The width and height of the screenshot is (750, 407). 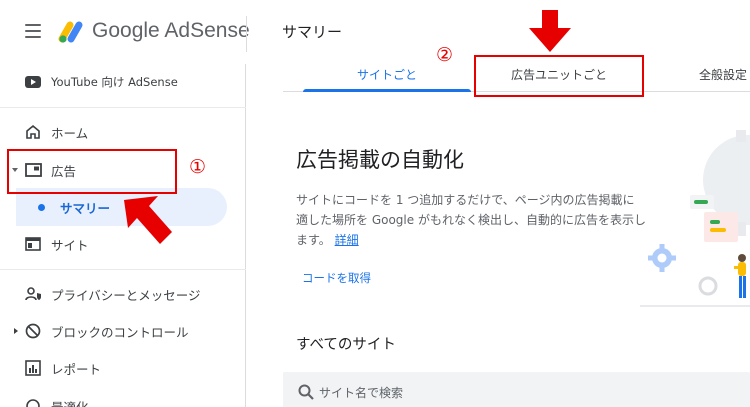 I want to click on optimization-icon, so click(x=33, y=402).